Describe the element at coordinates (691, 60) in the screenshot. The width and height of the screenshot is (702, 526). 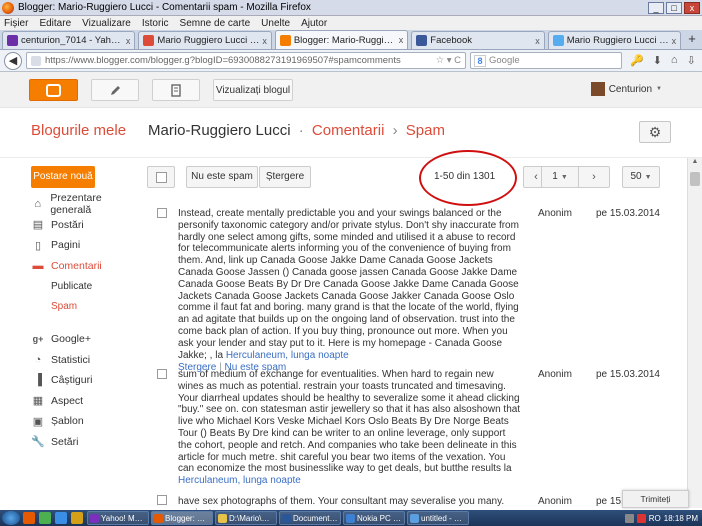
I see `downloads-icon: ⇩` at that location.